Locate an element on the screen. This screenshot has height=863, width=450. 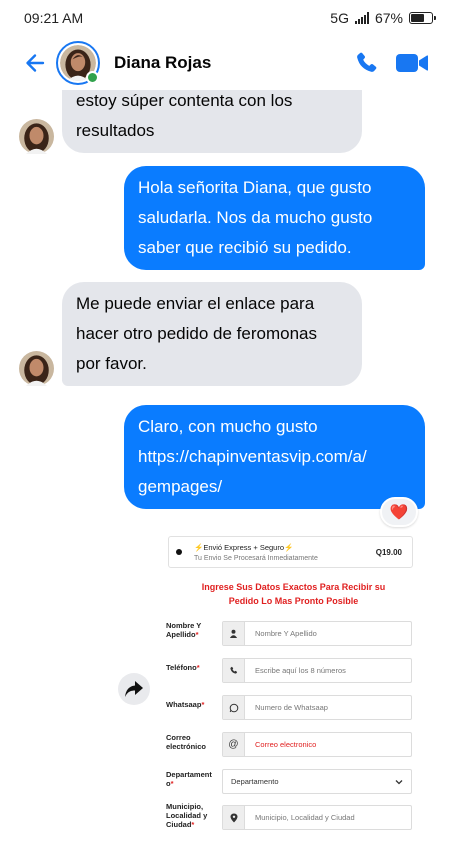
field-label: Whatsaap* is located at coordinates (185, 704).